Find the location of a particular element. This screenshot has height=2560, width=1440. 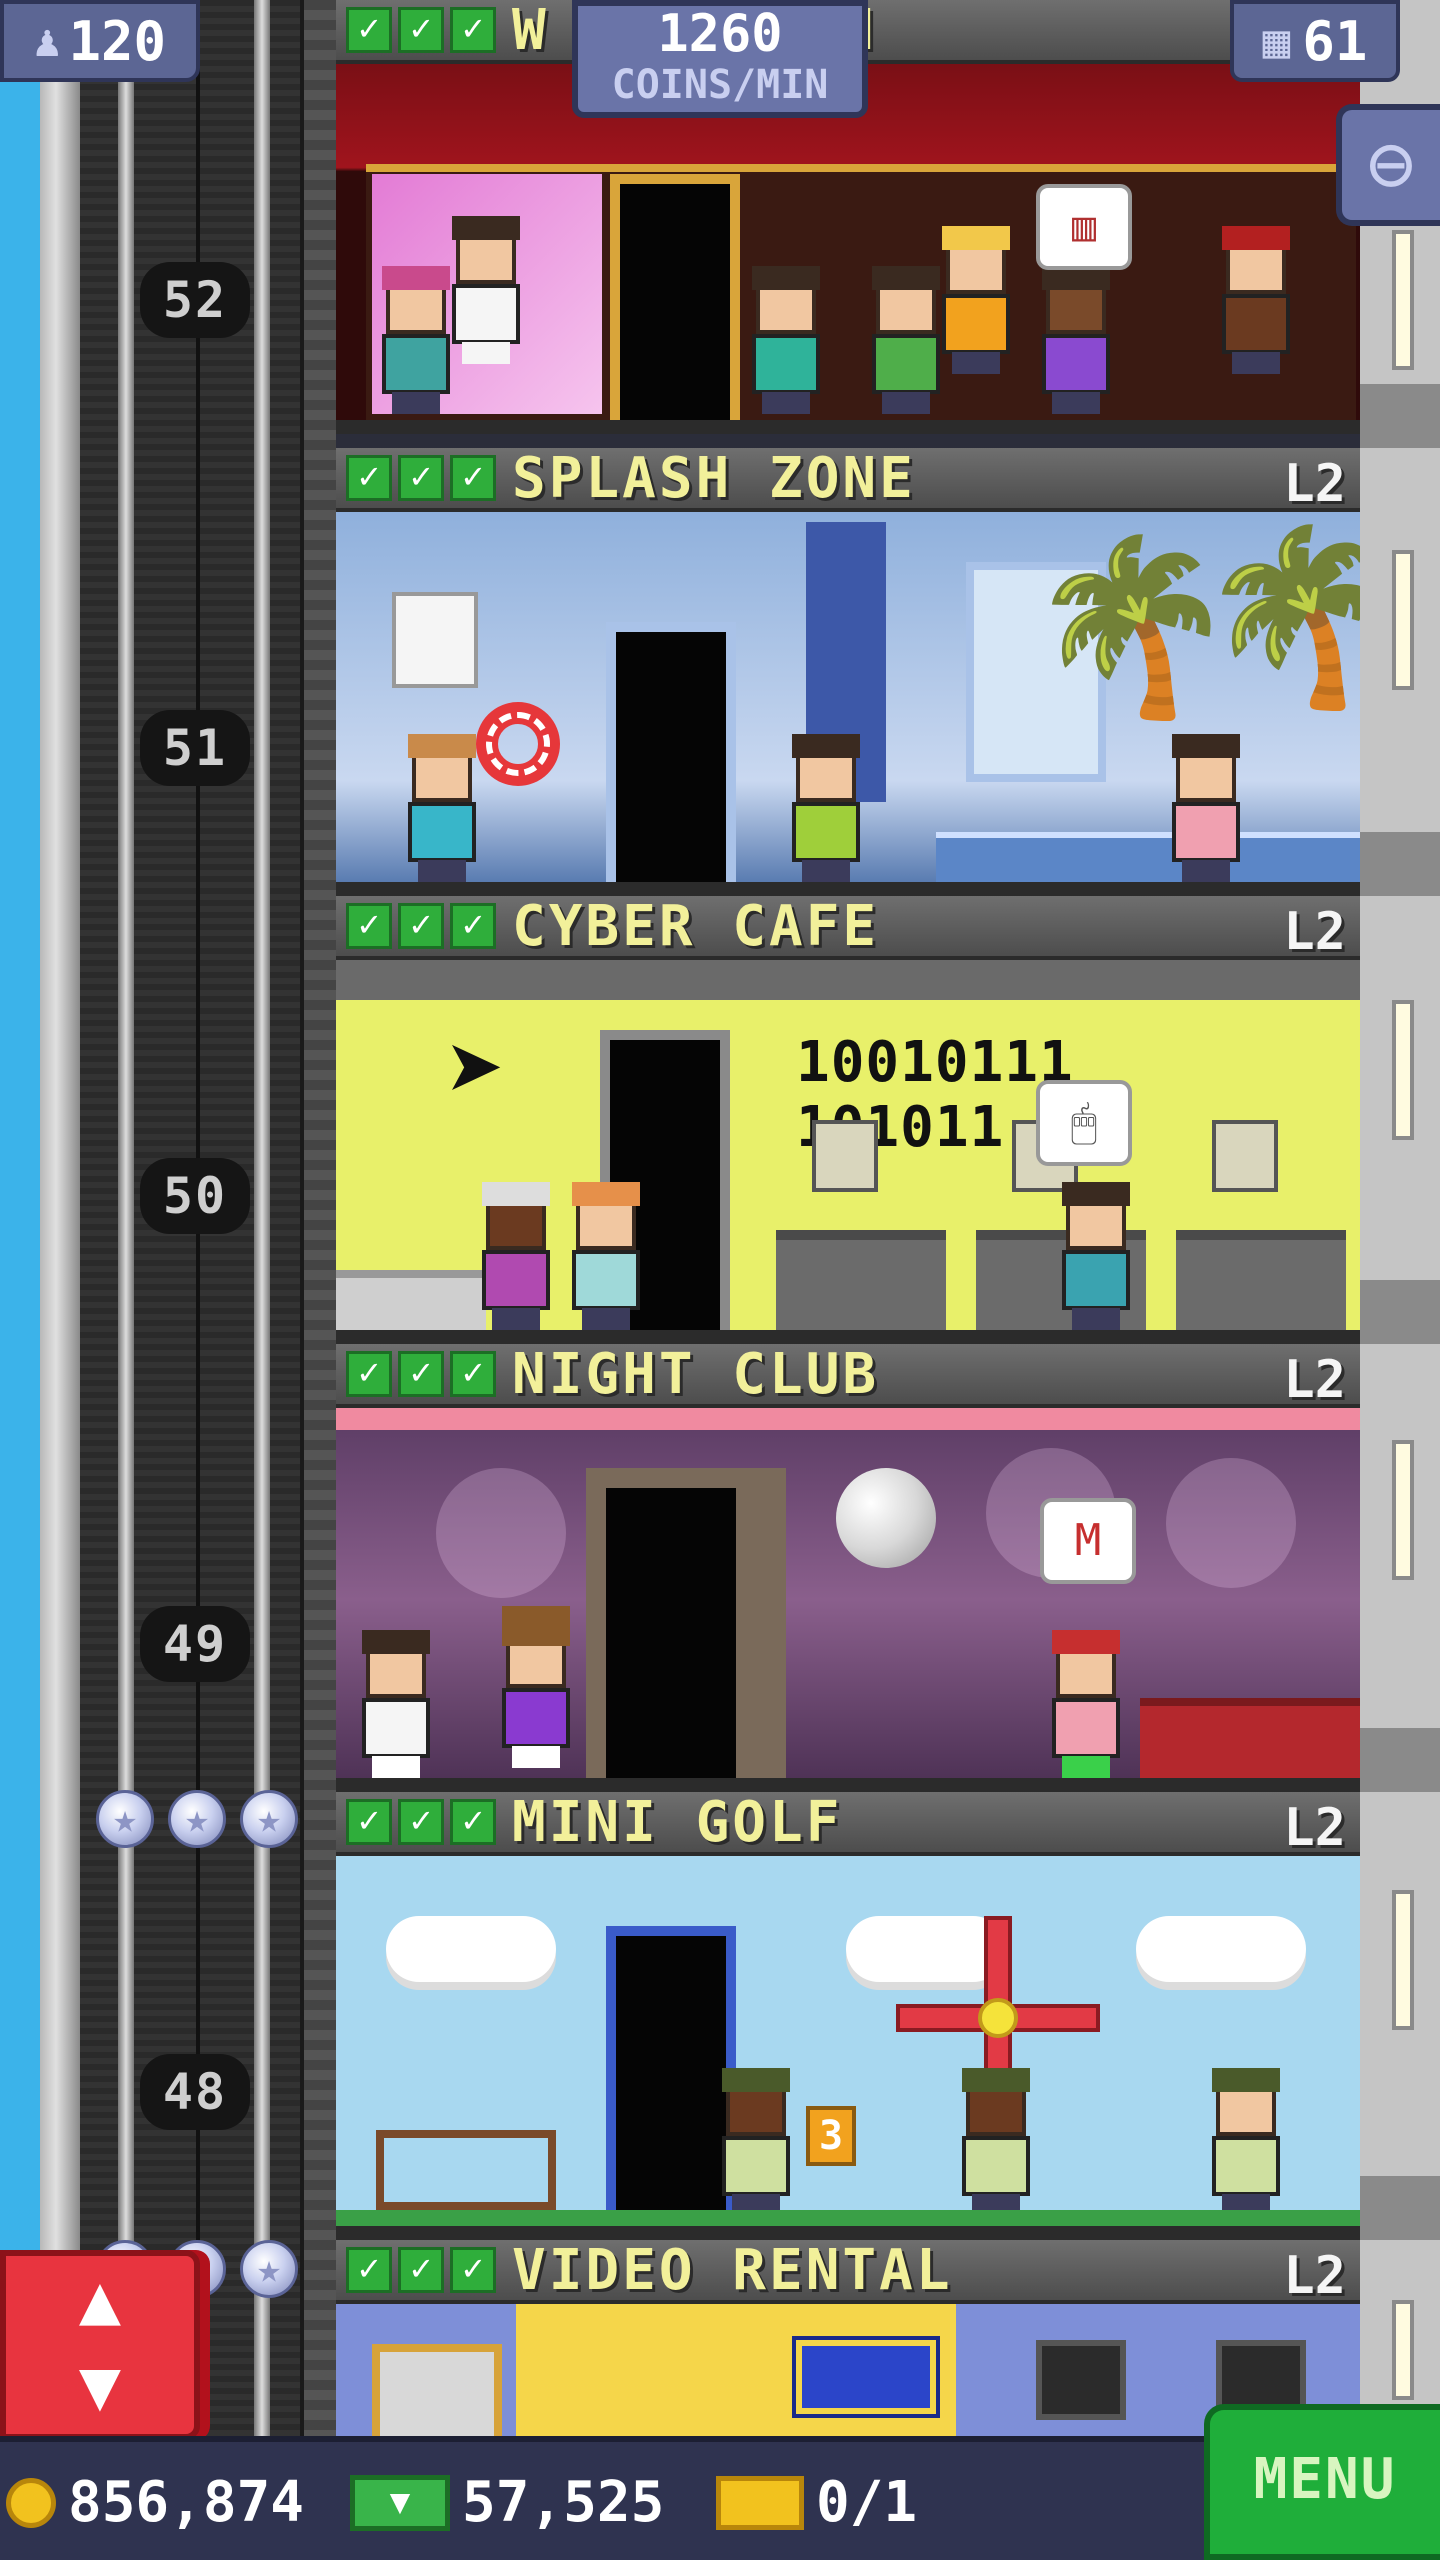

floor-cyber-cafe: ✓ ✓ ✓ CYBER CAFE L2 ➤ 10010111101011 🖱 is located at coordinates (848, 1118).